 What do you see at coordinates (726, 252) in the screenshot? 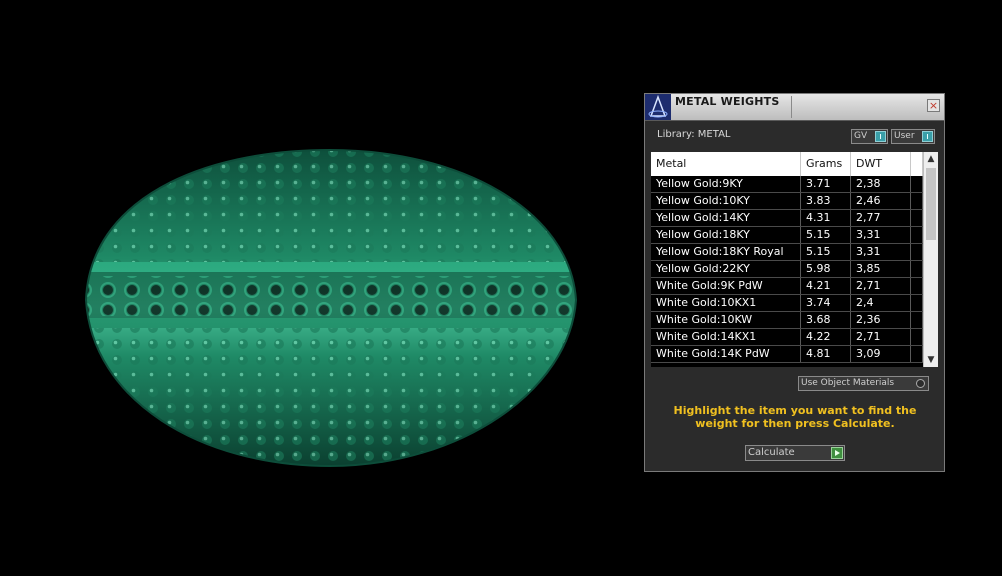
I see `metal-cell: Yellow Gold:18KY Royal` at bounding box center [726, 252].